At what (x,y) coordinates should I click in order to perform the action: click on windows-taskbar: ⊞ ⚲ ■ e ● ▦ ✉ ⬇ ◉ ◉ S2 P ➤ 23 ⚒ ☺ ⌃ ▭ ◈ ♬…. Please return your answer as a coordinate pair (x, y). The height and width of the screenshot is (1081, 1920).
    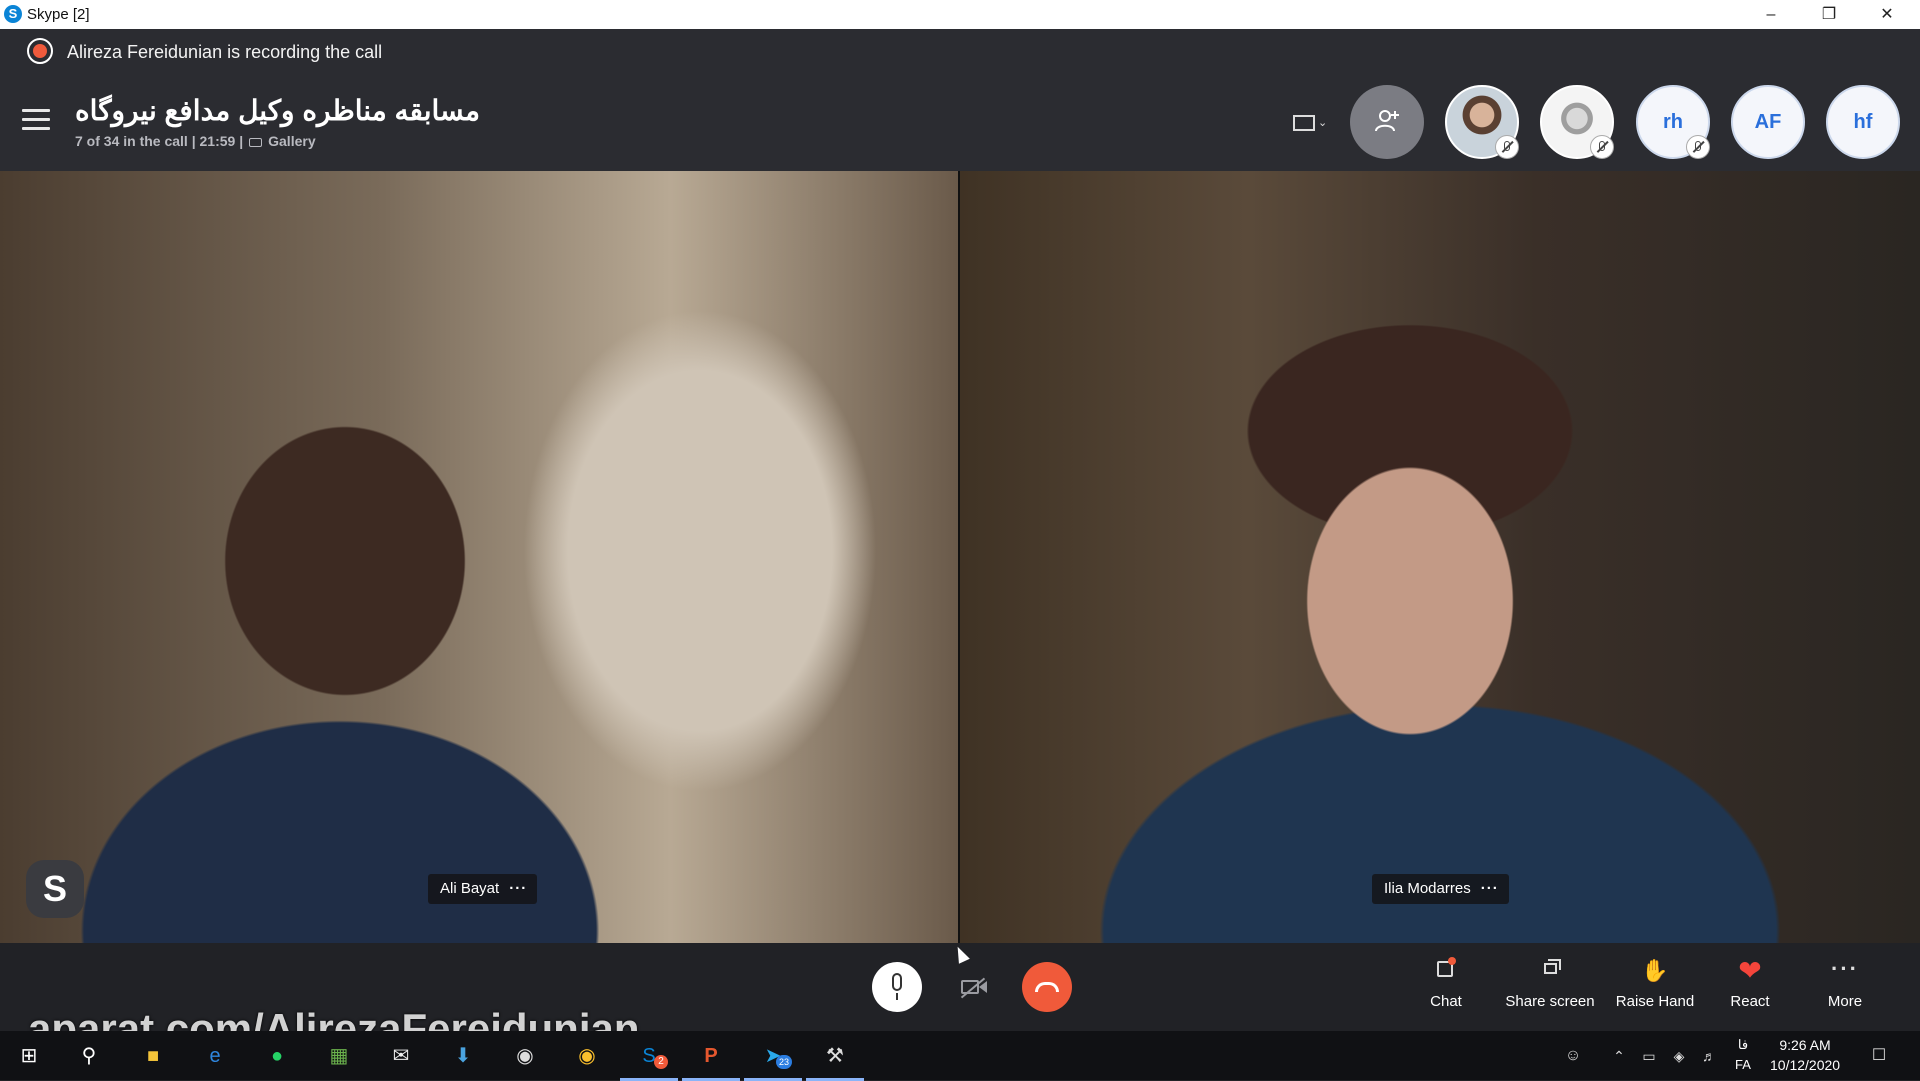
    Looking at the image, I should click on (960, 1056).